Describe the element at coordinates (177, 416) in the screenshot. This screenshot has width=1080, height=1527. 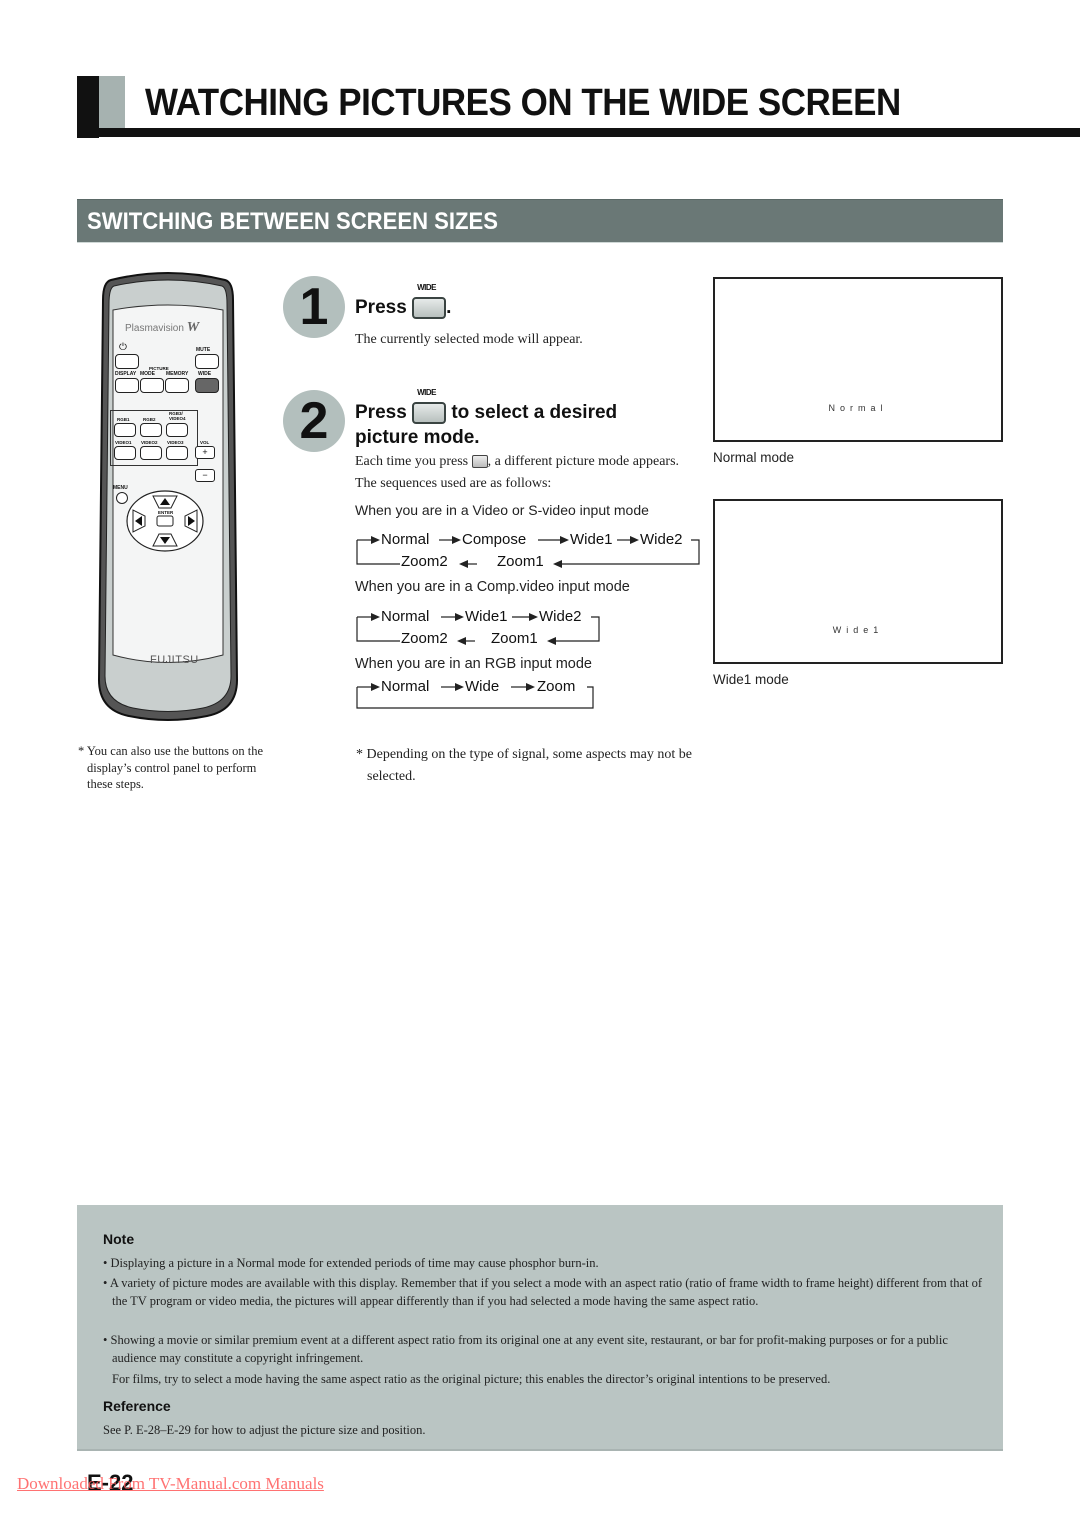
I see `rgb3-video4-label: RGB3/ VIDEO4` at that location.